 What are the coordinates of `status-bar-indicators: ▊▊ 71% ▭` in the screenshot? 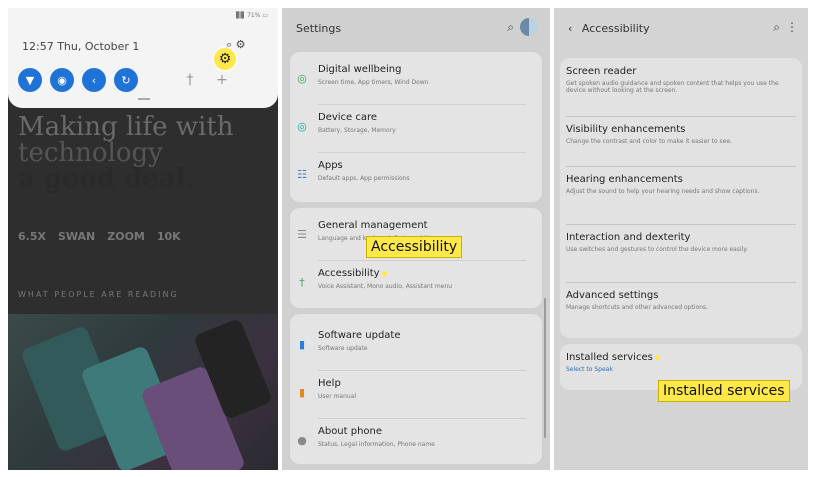 It's located at (251, 15).